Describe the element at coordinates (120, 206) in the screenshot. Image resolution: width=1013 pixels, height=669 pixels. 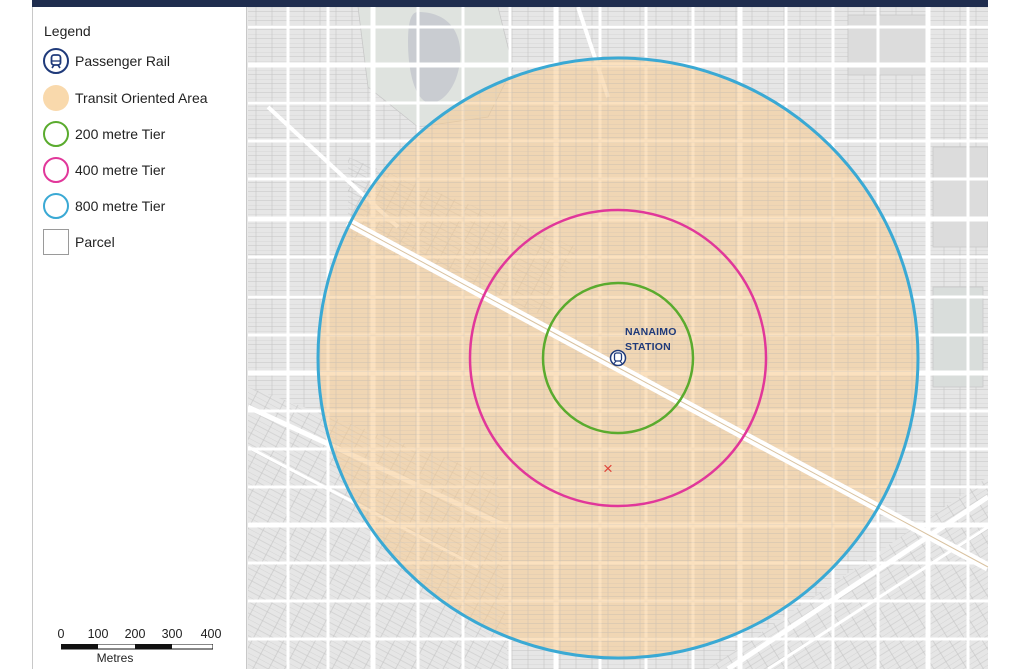
I see `legend-label: 800 metre Tier` at that location.